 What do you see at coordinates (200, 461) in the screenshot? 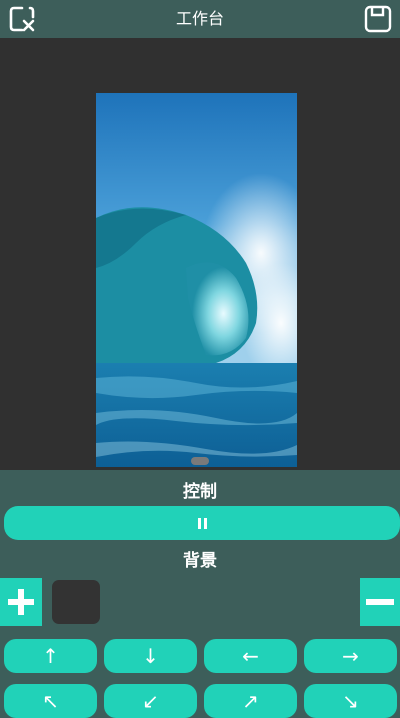
I see `preview-resize-handle` at bounding box center [200, 461].